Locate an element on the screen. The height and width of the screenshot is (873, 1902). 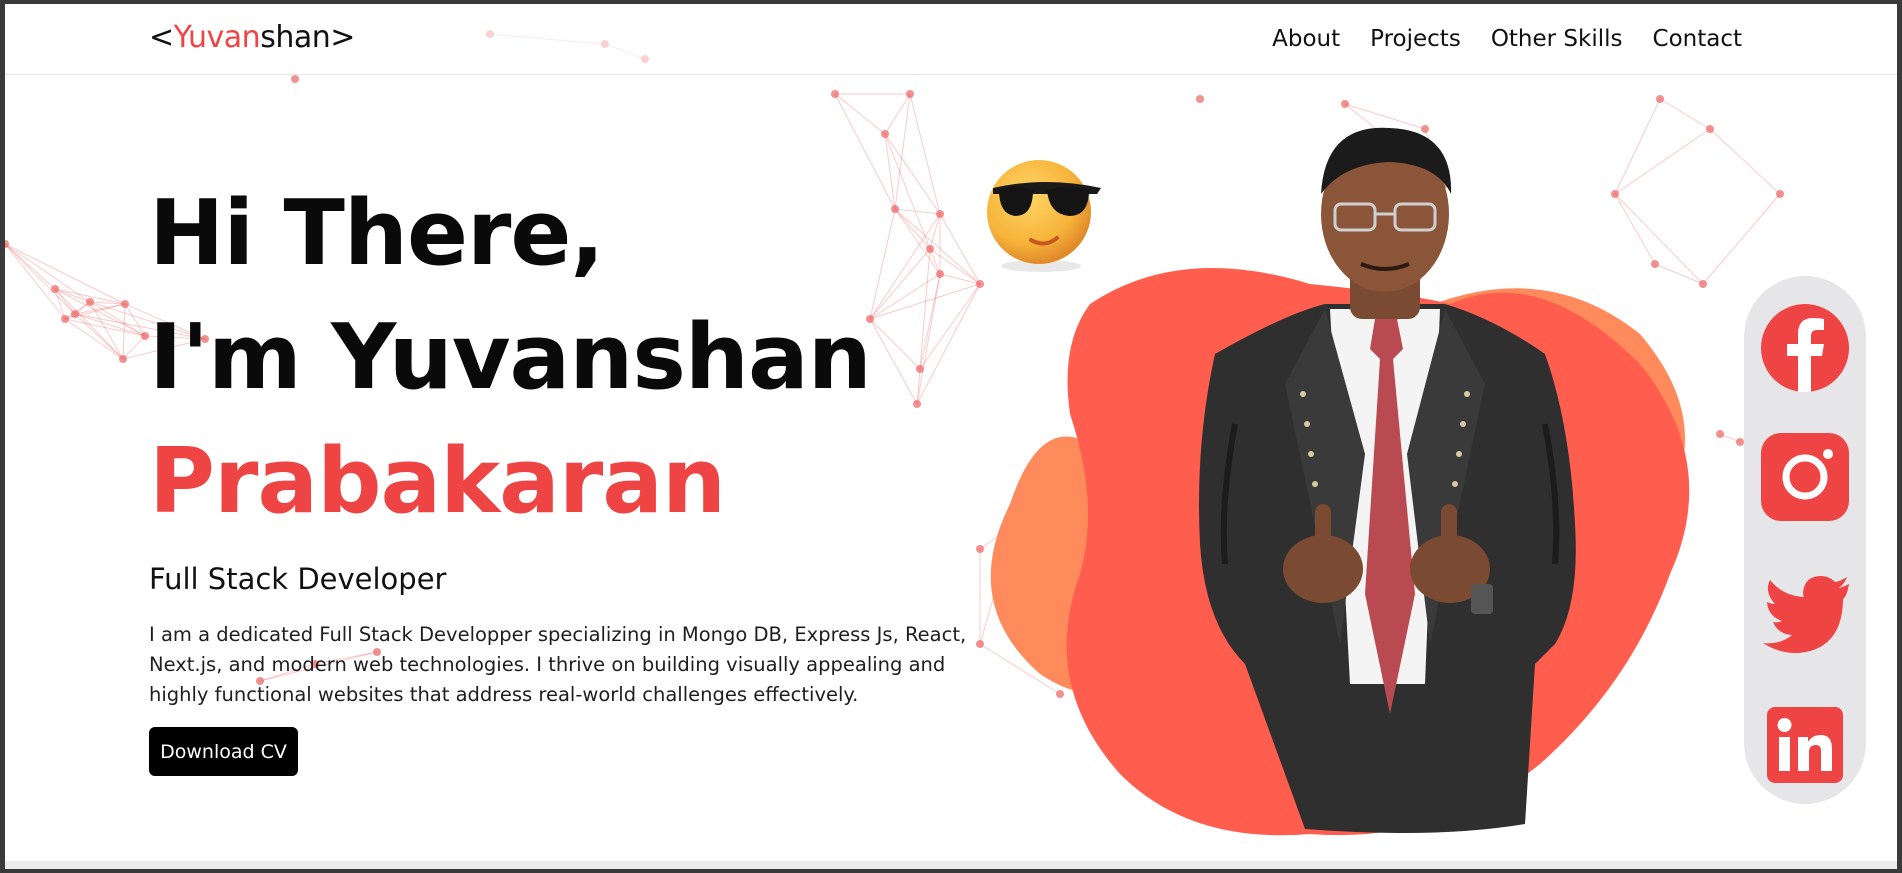
nav-about: About is located at coordinates (1306, 39).